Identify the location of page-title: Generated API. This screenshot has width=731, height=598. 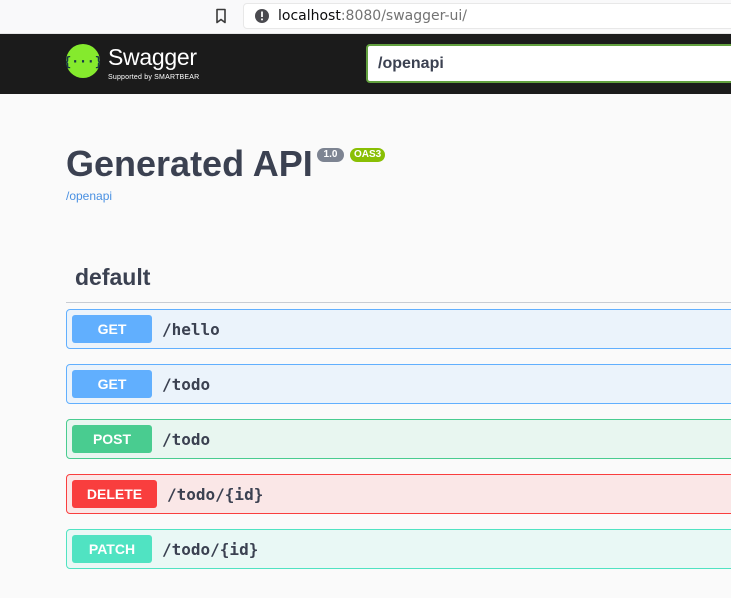
(189, 163).